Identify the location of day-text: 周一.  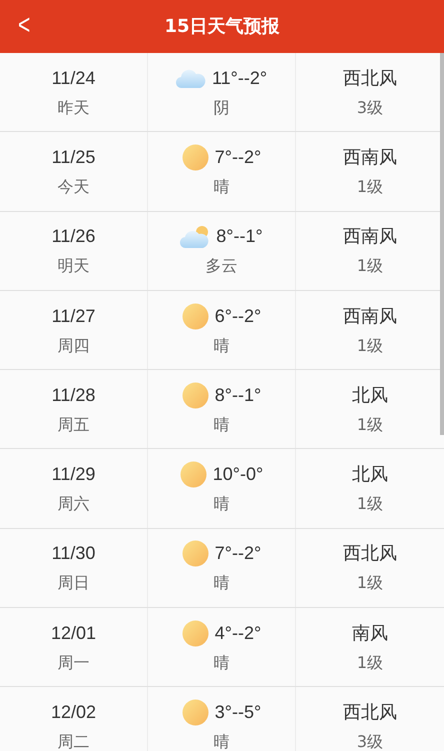
(74, 663).